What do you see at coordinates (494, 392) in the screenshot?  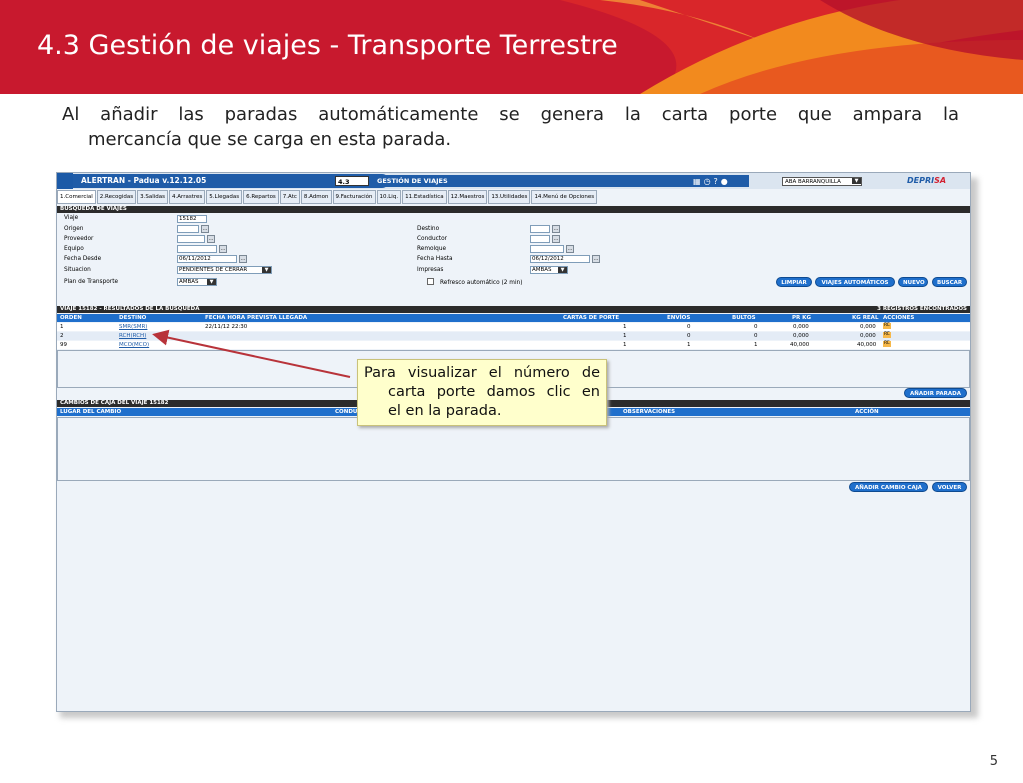 I see `callout-line-2: carta porte damos clic en` at bounding box center [494, 392].